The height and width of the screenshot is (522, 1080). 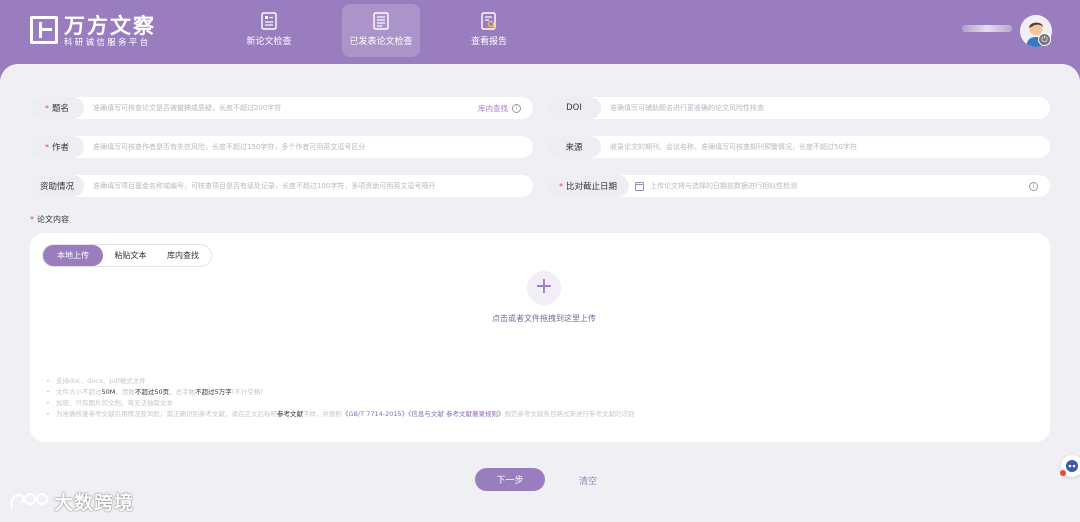 I want to click on doi-field: DOI, so click(x=798, y=108).